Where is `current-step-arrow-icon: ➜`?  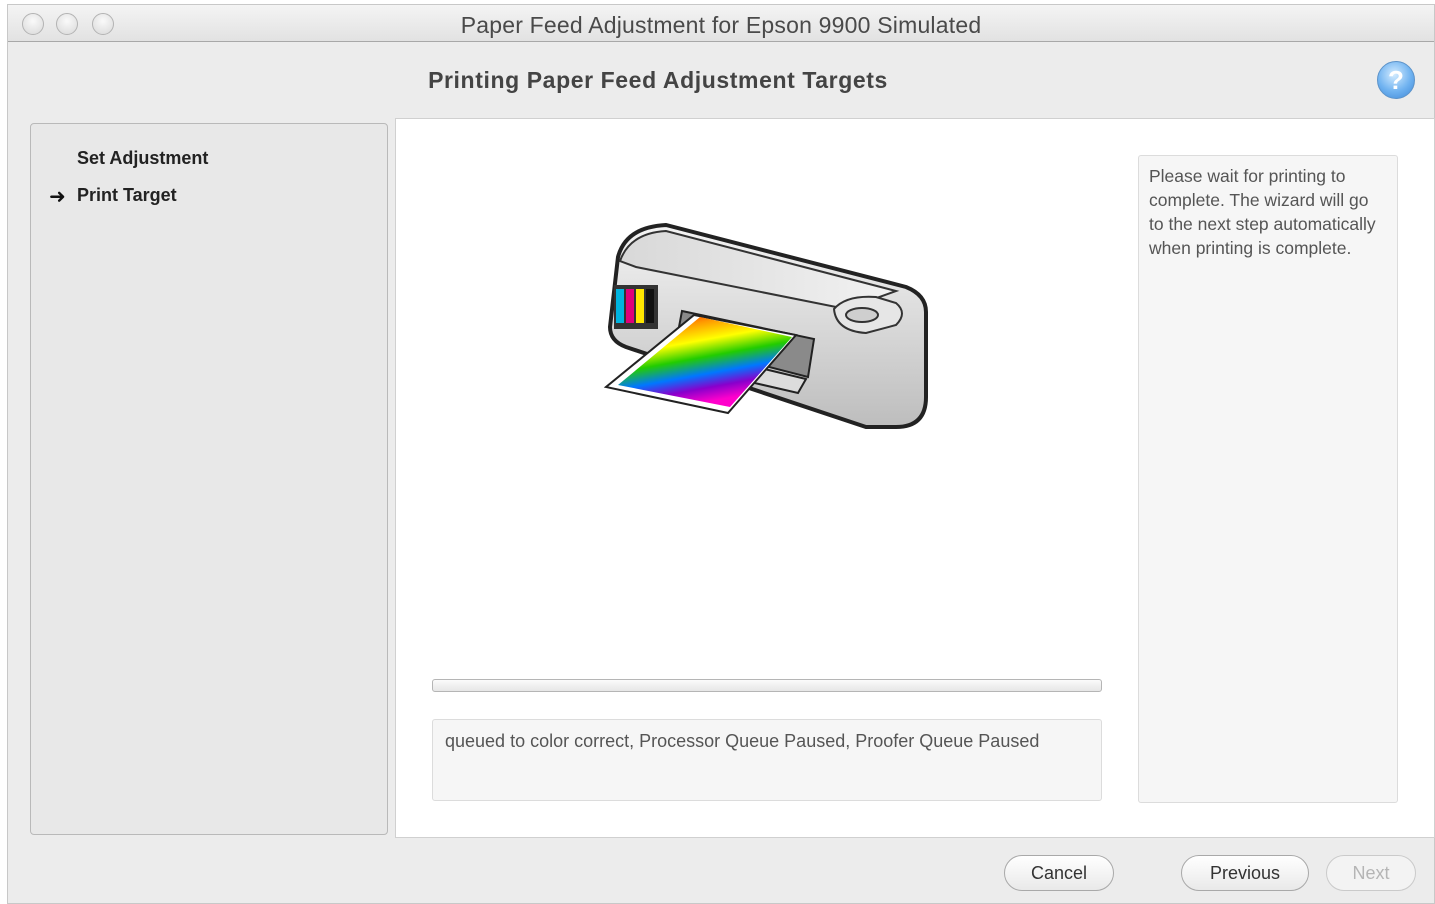 current-step-arrow-icon: ➜ is located at coordinates (57, 197).